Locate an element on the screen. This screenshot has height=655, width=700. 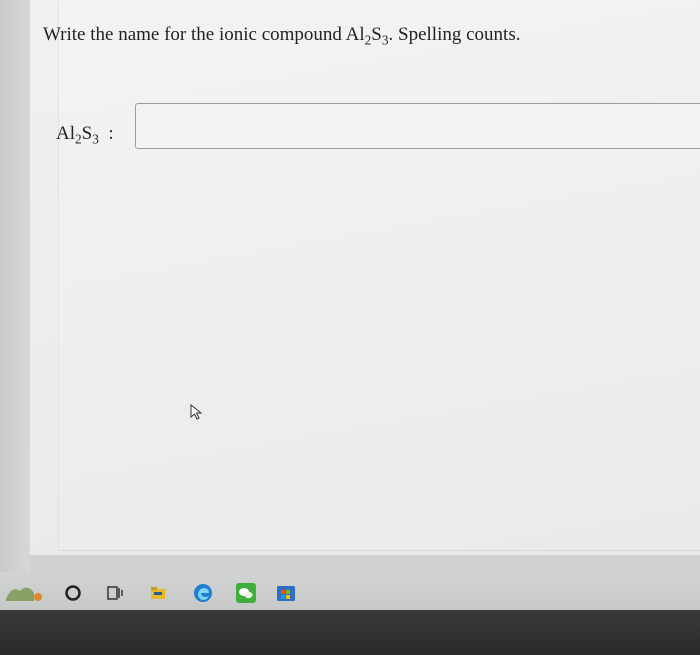
monitor-bezel is located at coordinates (350, 632).